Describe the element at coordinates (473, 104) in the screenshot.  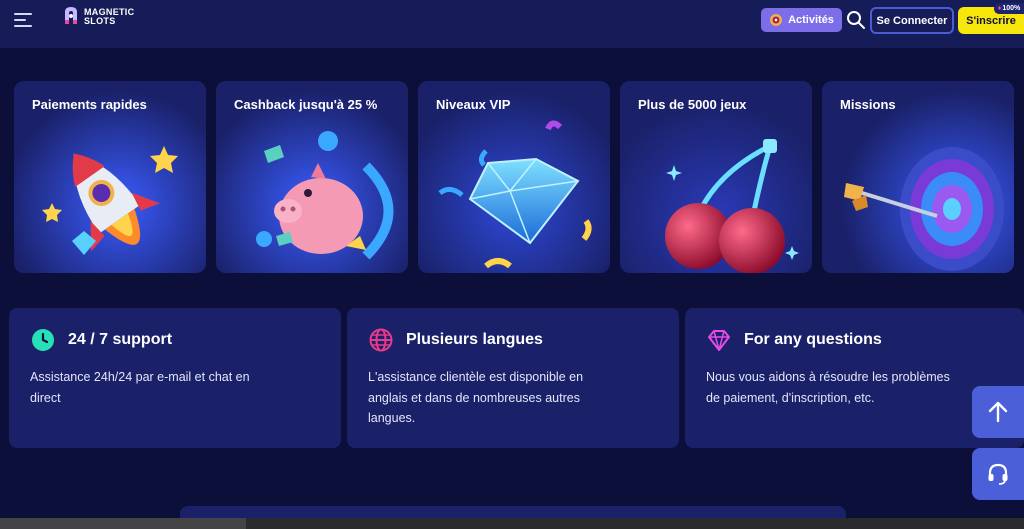
I see `feature-title: Niveaux VIP` at that location.